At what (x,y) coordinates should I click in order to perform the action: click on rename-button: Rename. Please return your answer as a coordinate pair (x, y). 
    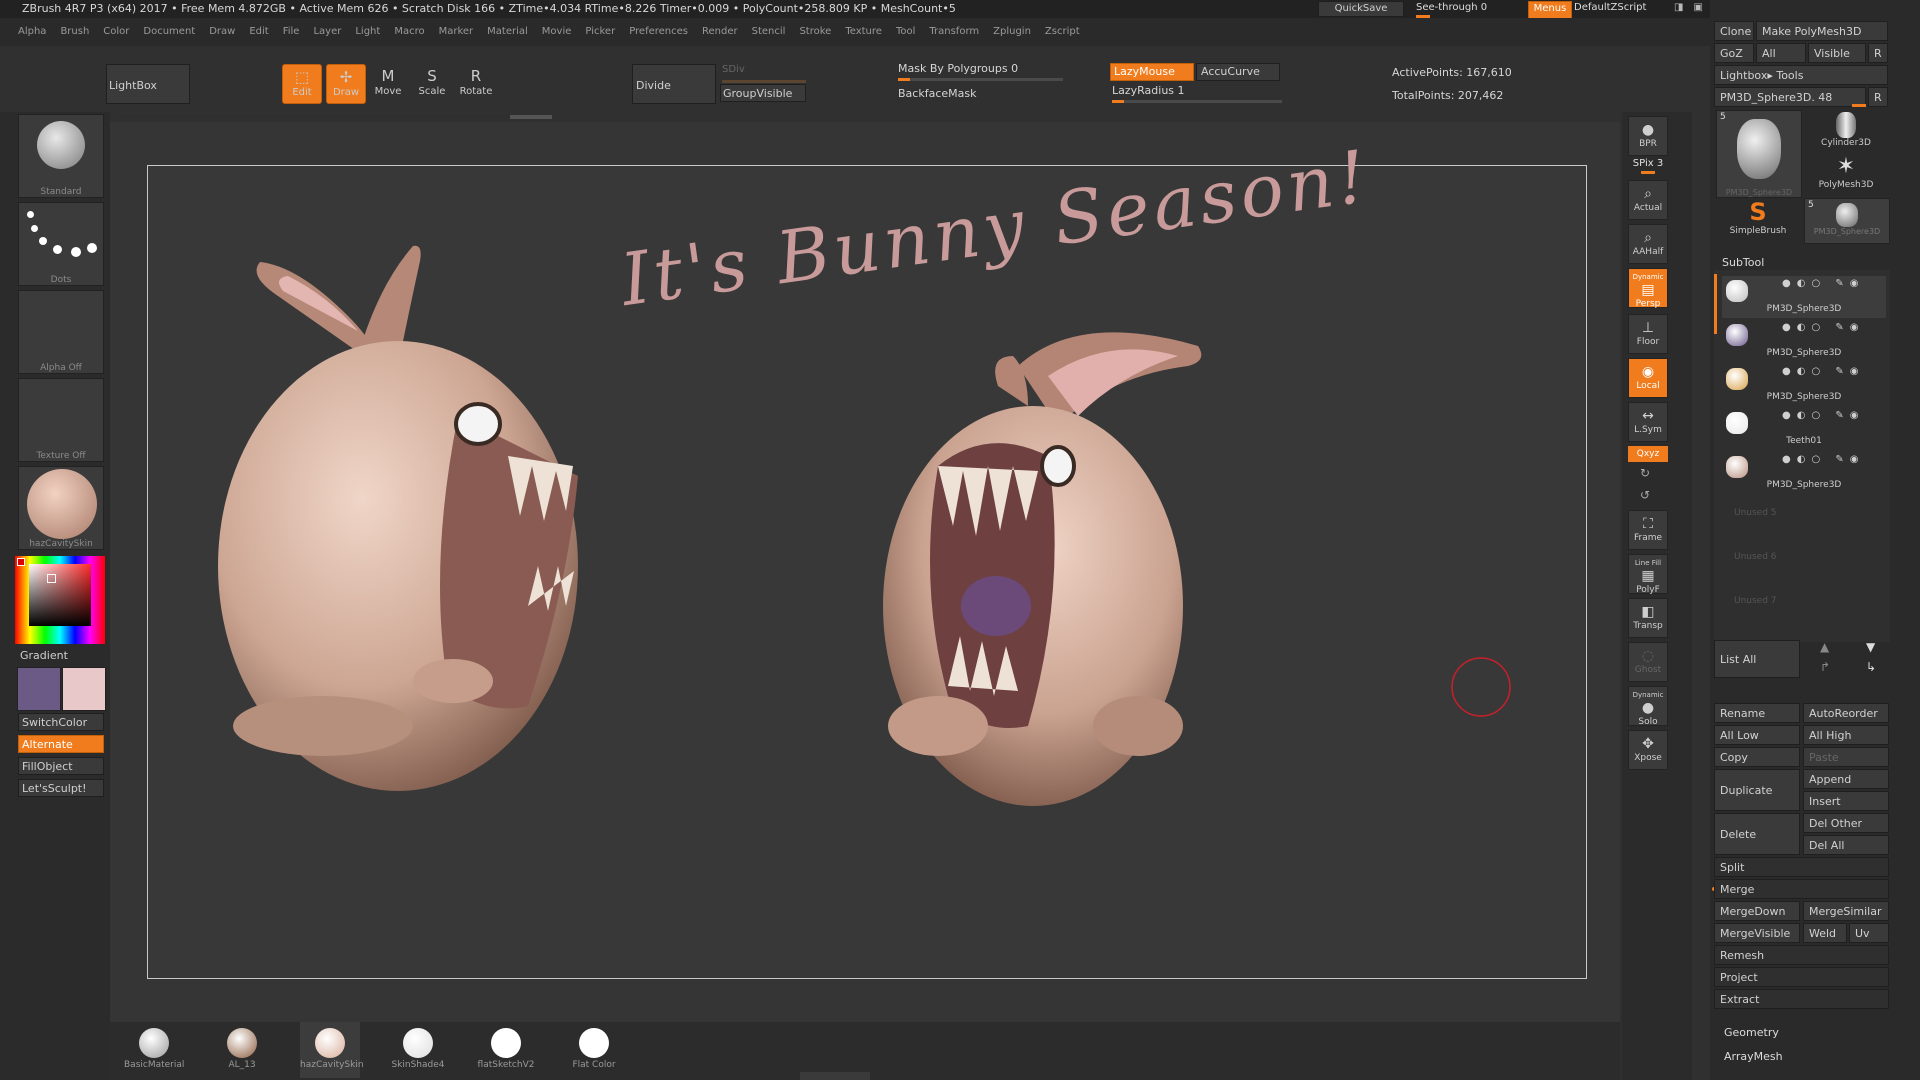
    Looking at the image, I should click on (1757, 713).